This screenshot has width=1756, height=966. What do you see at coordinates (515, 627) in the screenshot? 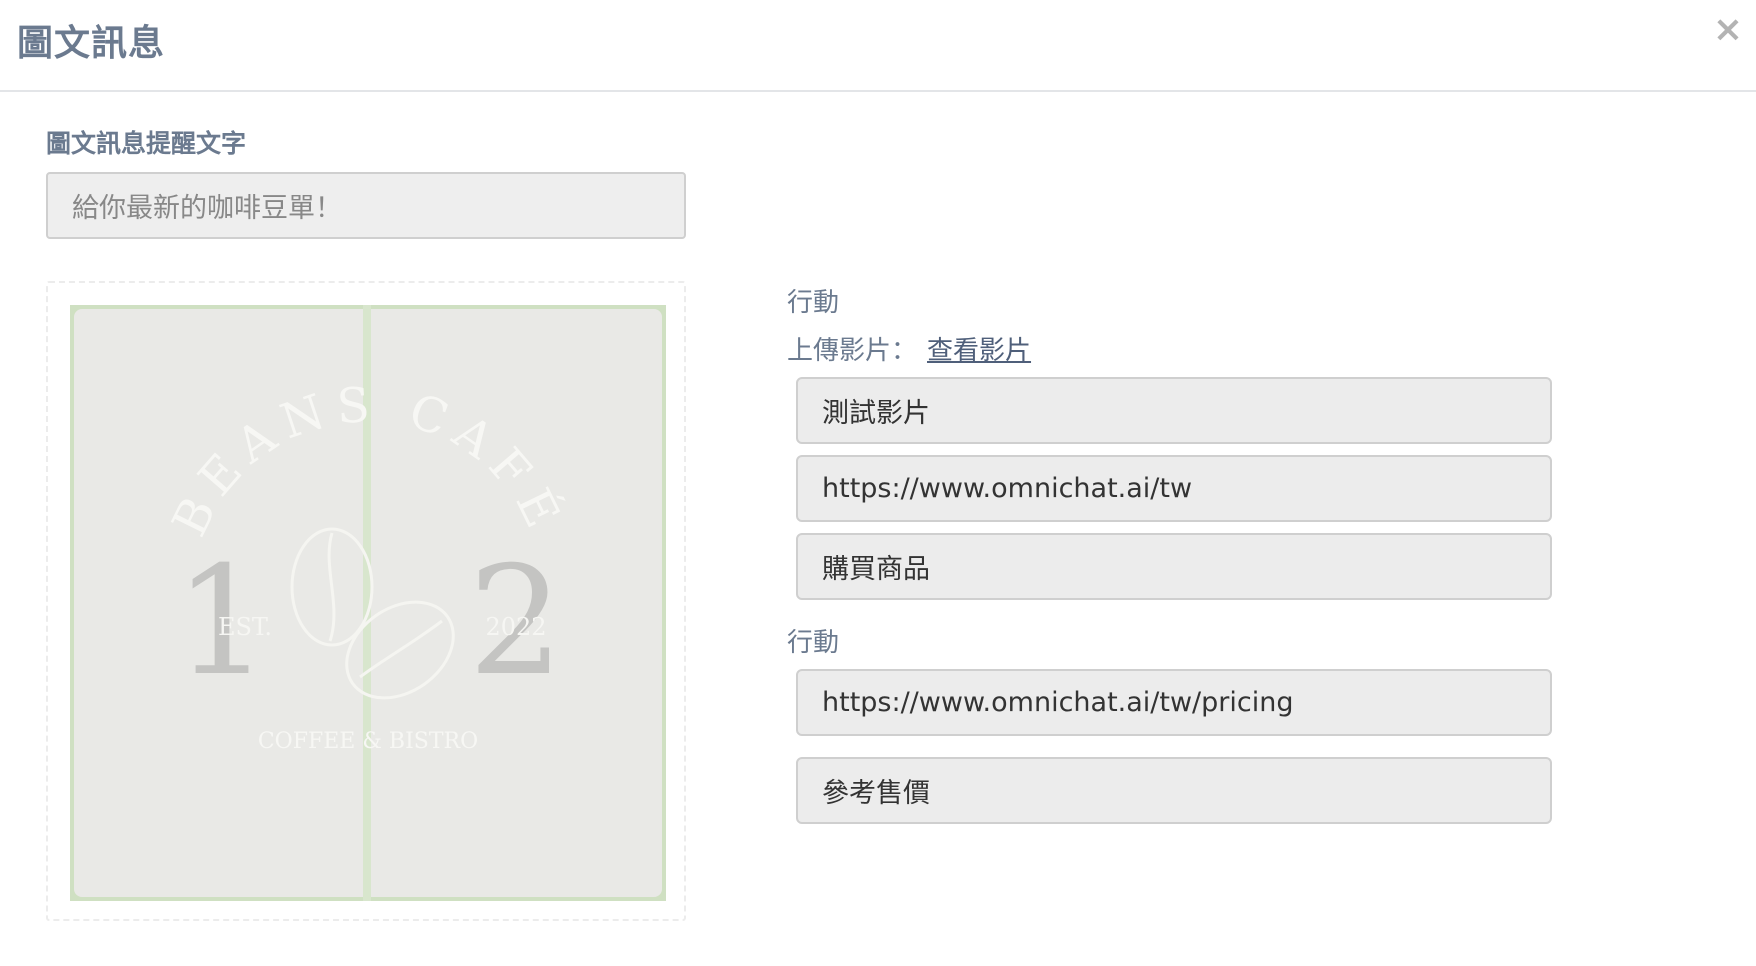
I see `logo-year: 2022` at bounding box center [515, 627].